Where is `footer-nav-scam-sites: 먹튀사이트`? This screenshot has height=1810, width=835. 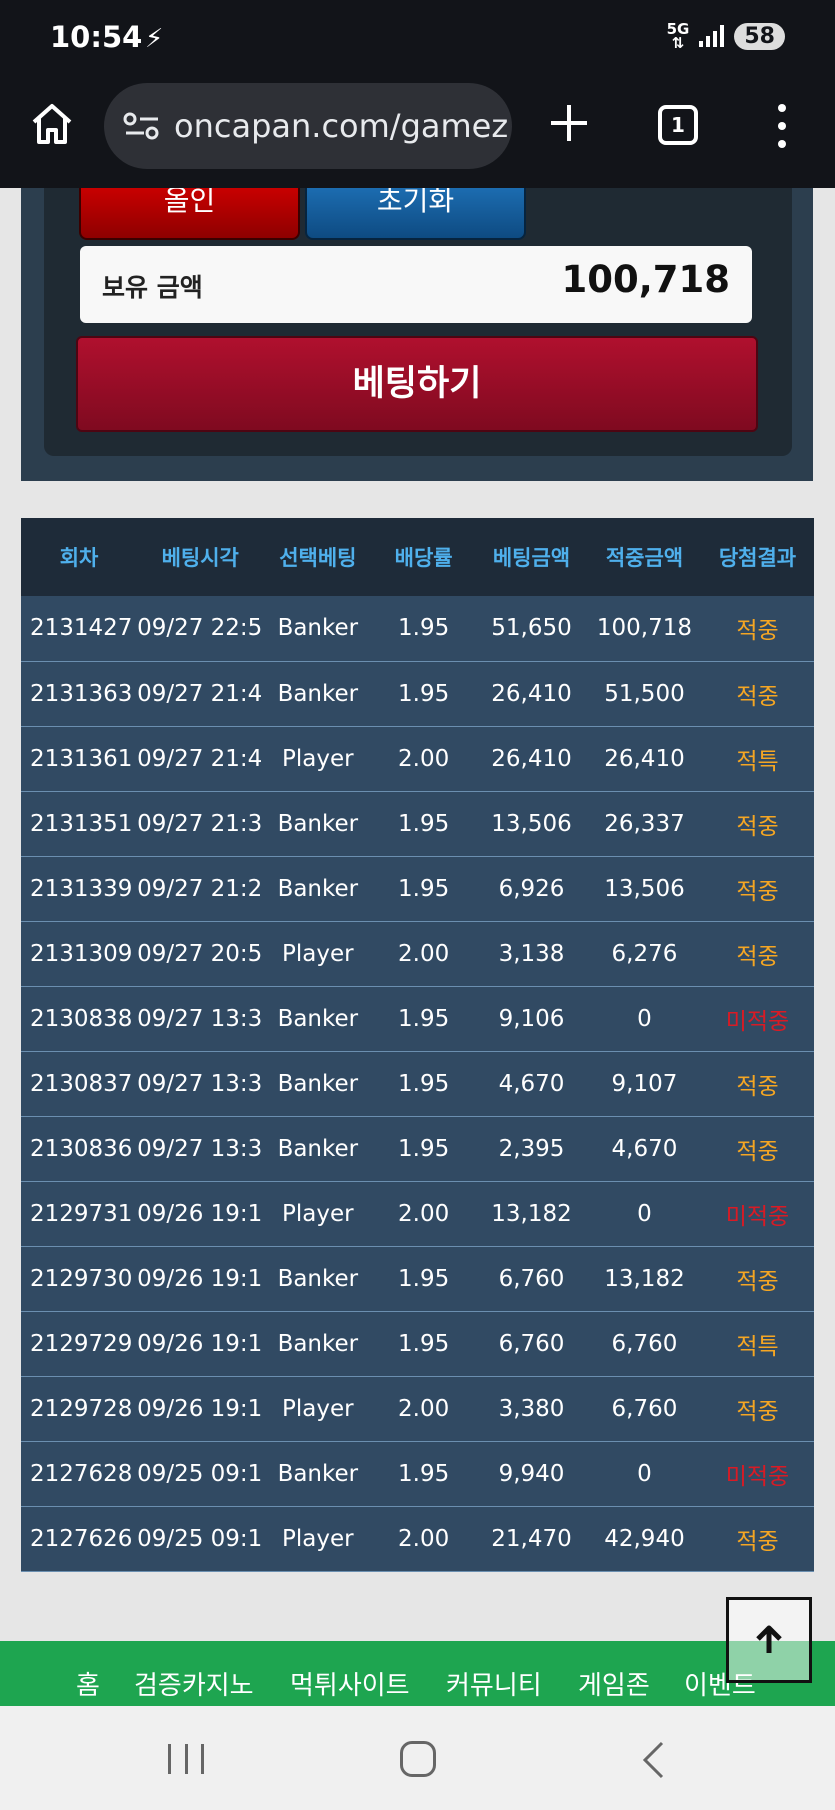 footer-nav-scam-sites: 먹튀사이트 is located at coordinates (350, 1683).